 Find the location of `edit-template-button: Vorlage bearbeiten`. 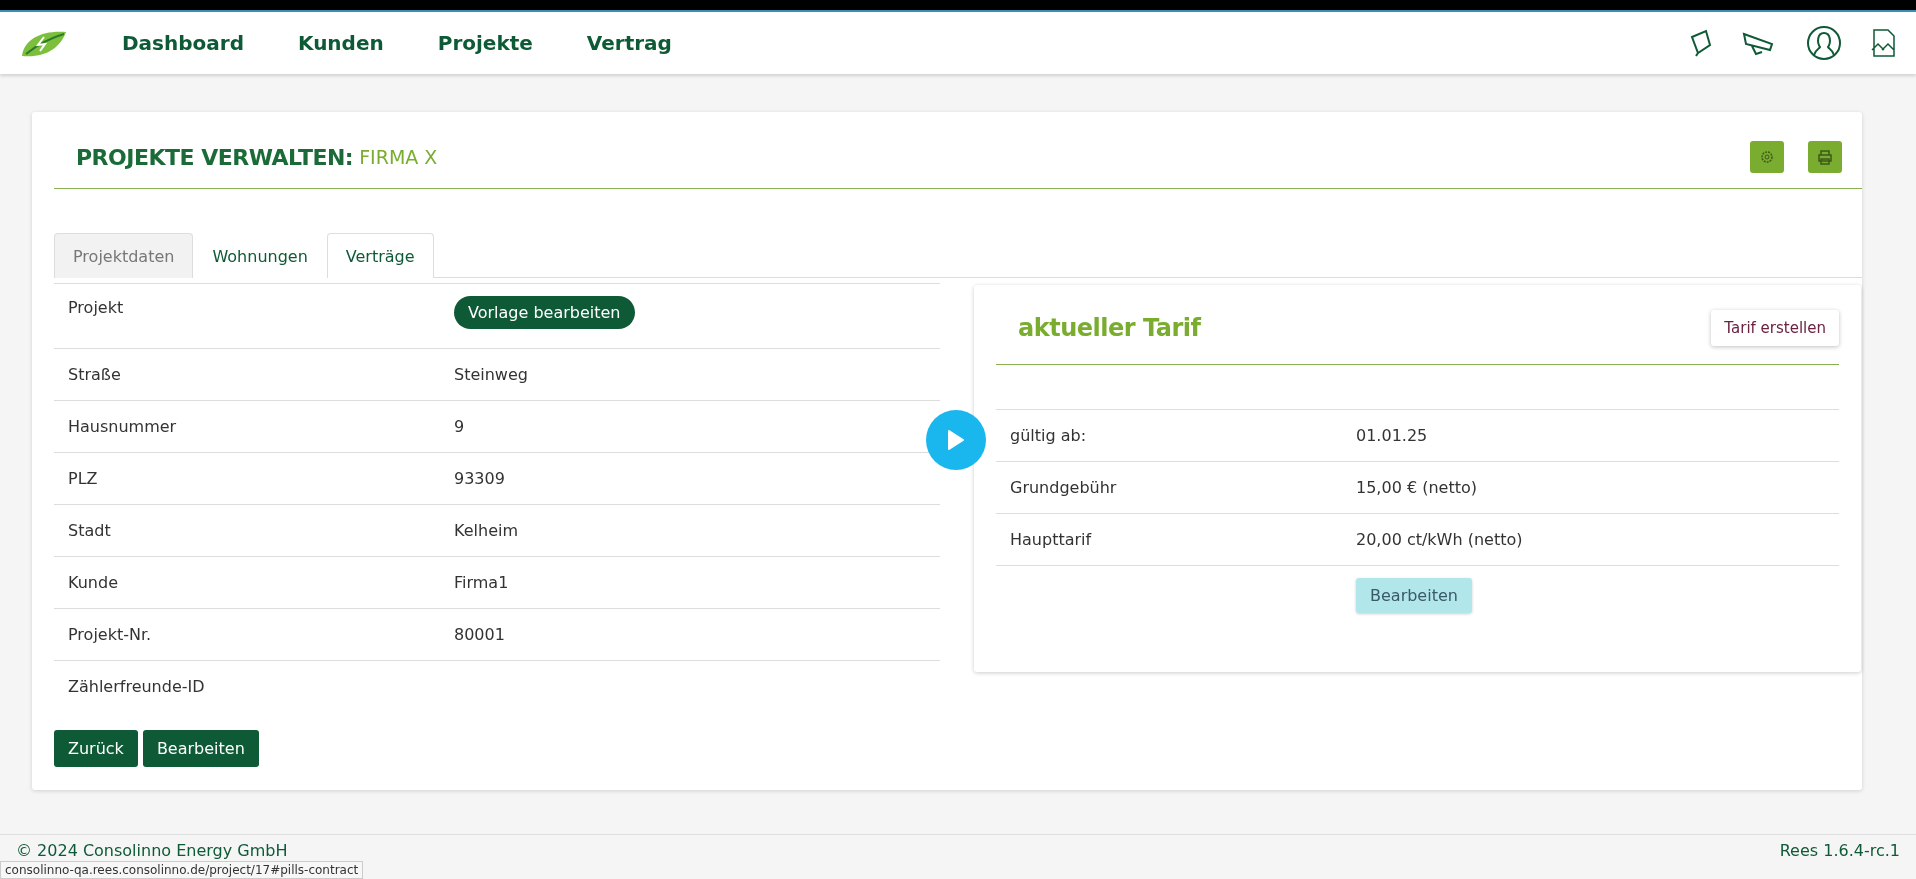

edit-template-button: Vorlage bearbeiten is located at coordinates (544, 312).